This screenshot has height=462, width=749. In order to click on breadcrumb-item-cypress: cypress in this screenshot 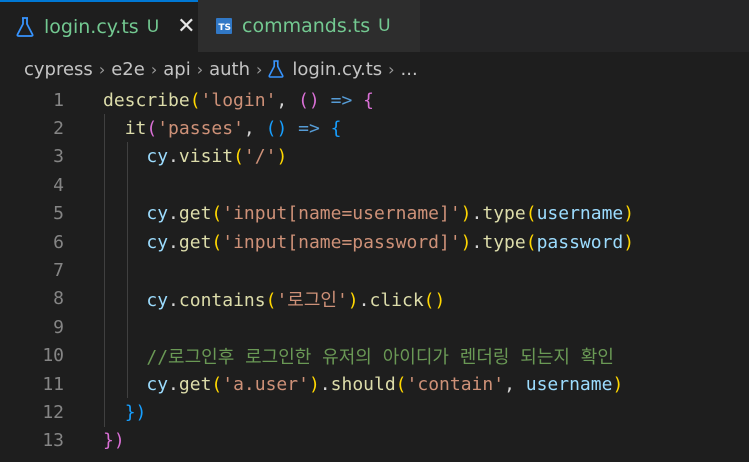, I will do `click(58, 69)`.